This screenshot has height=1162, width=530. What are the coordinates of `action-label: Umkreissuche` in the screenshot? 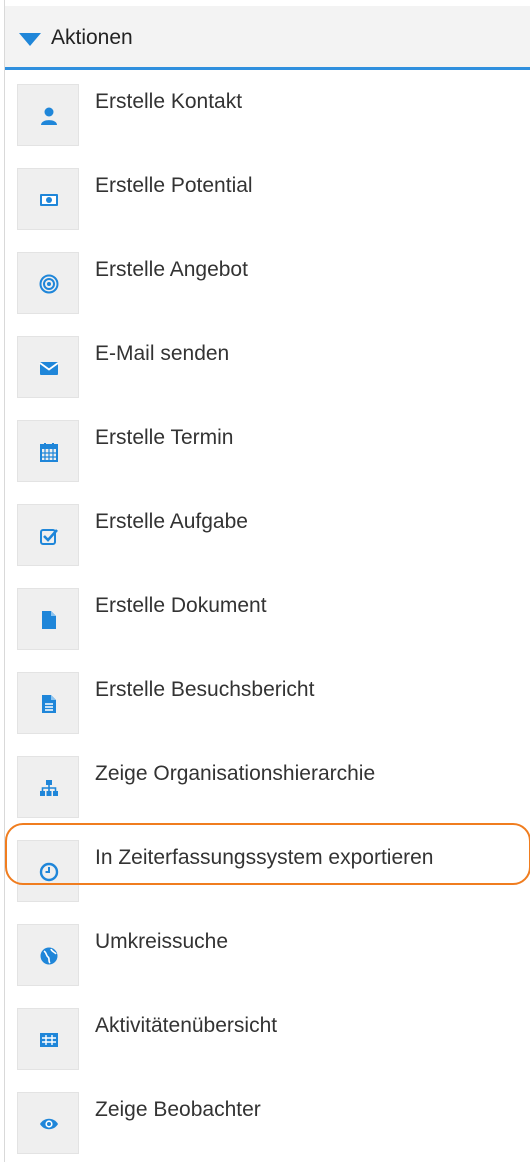 It's located at (162, 941).